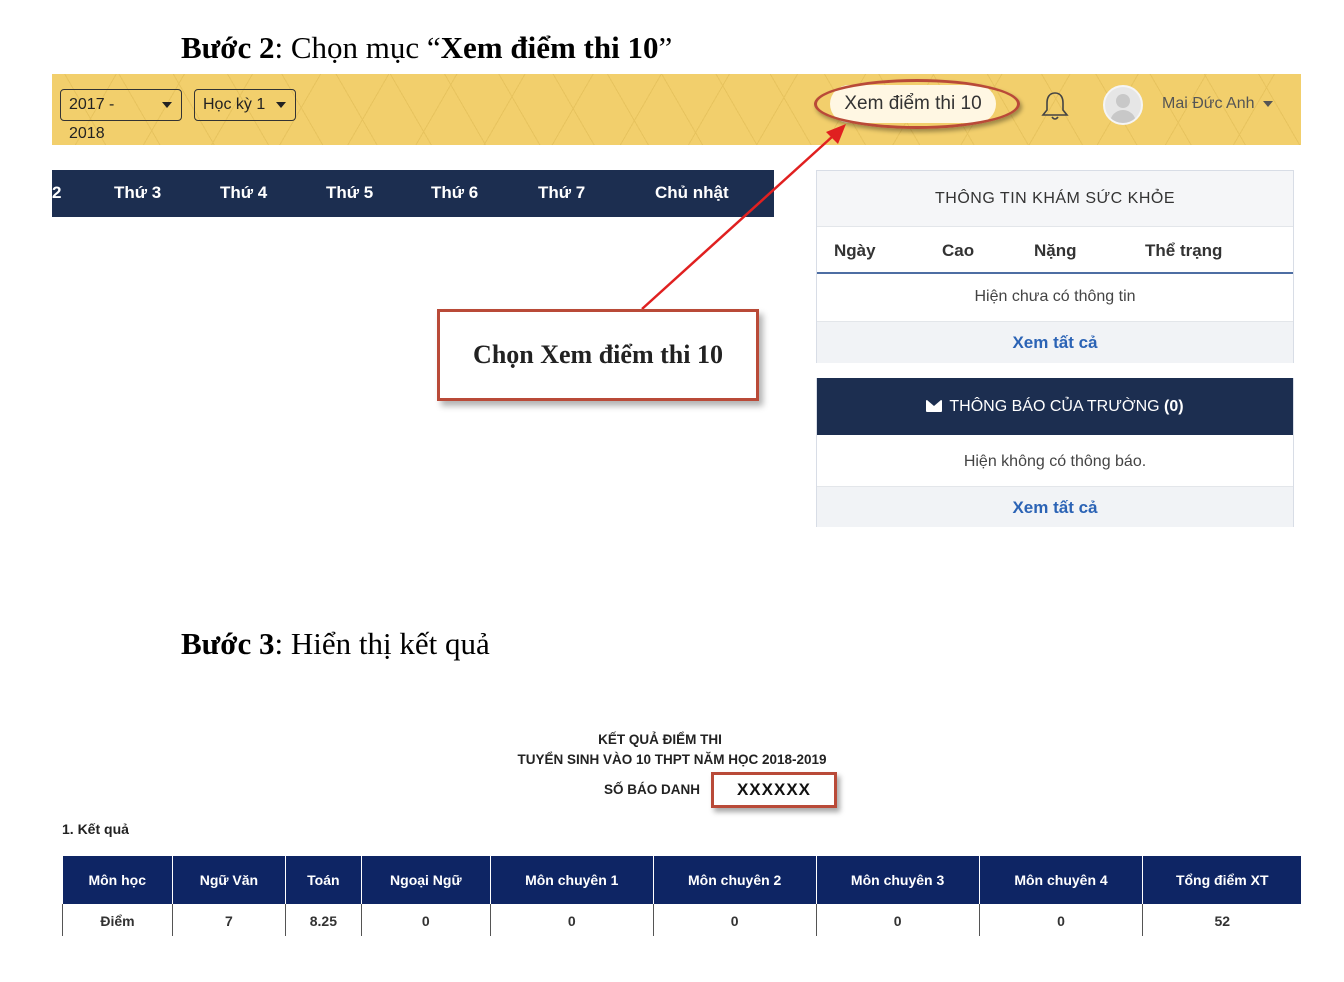 This screenshot has width=1344, height=982. What do you see at coordinates (117, 920) in the screenshot?
I see `table-cell: Điểm` at bounding box center [117, 920].